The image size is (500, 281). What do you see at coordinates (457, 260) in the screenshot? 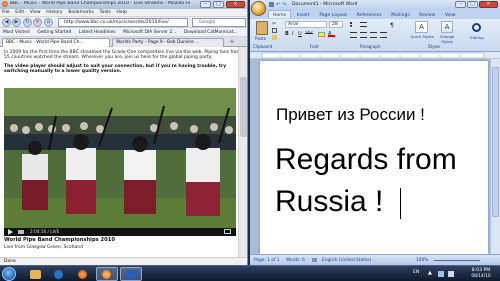
I see `zoom-slider` at bounding box center [457, 260].